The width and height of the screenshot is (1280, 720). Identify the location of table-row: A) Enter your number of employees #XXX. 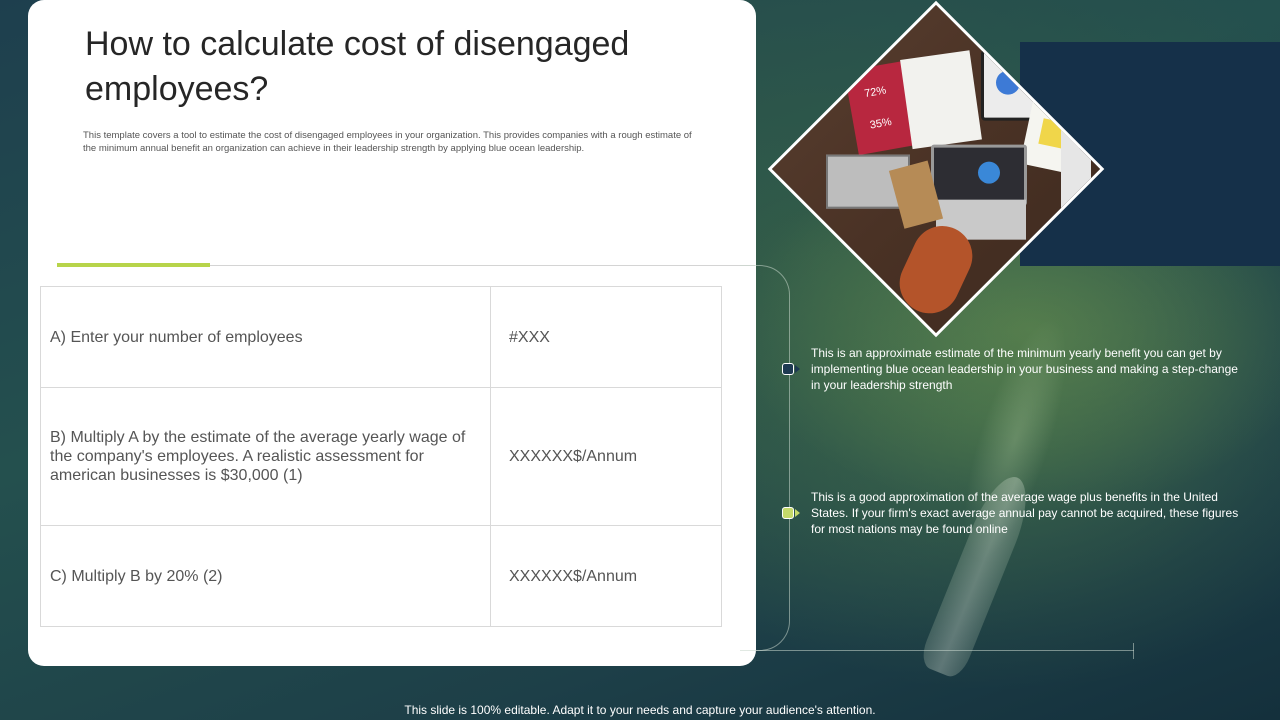
(381, 337).